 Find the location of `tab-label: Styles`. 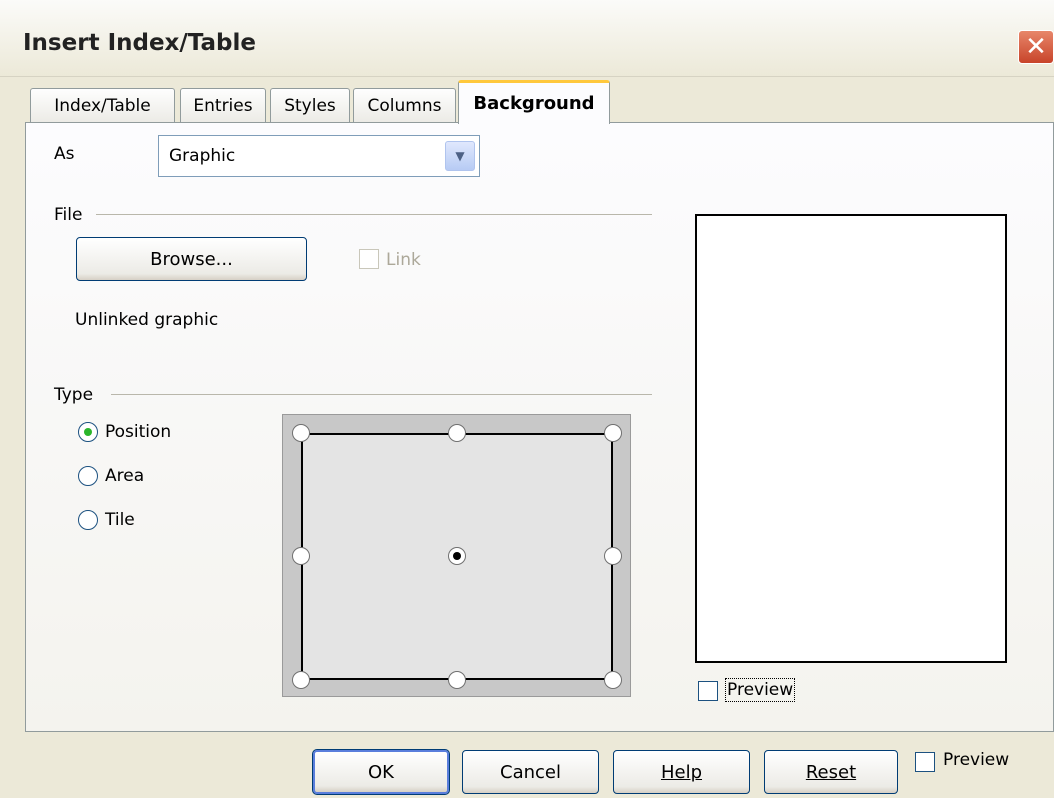

tab-label: Styles is located at coordinates (310, 105).